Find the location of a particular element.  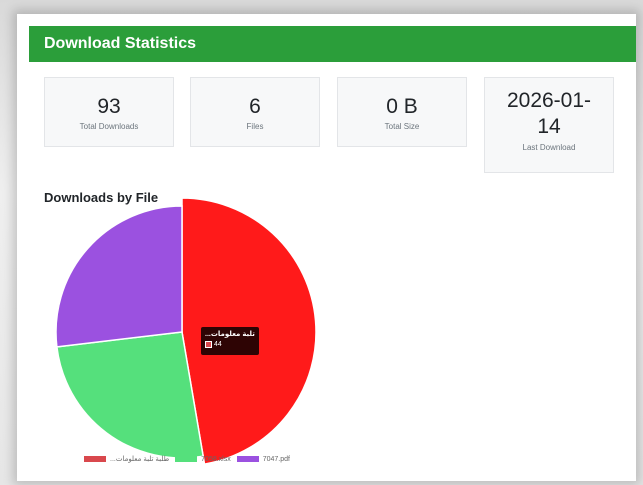

legend-item: 7058.xlsx is located at coordinates (203, 459).